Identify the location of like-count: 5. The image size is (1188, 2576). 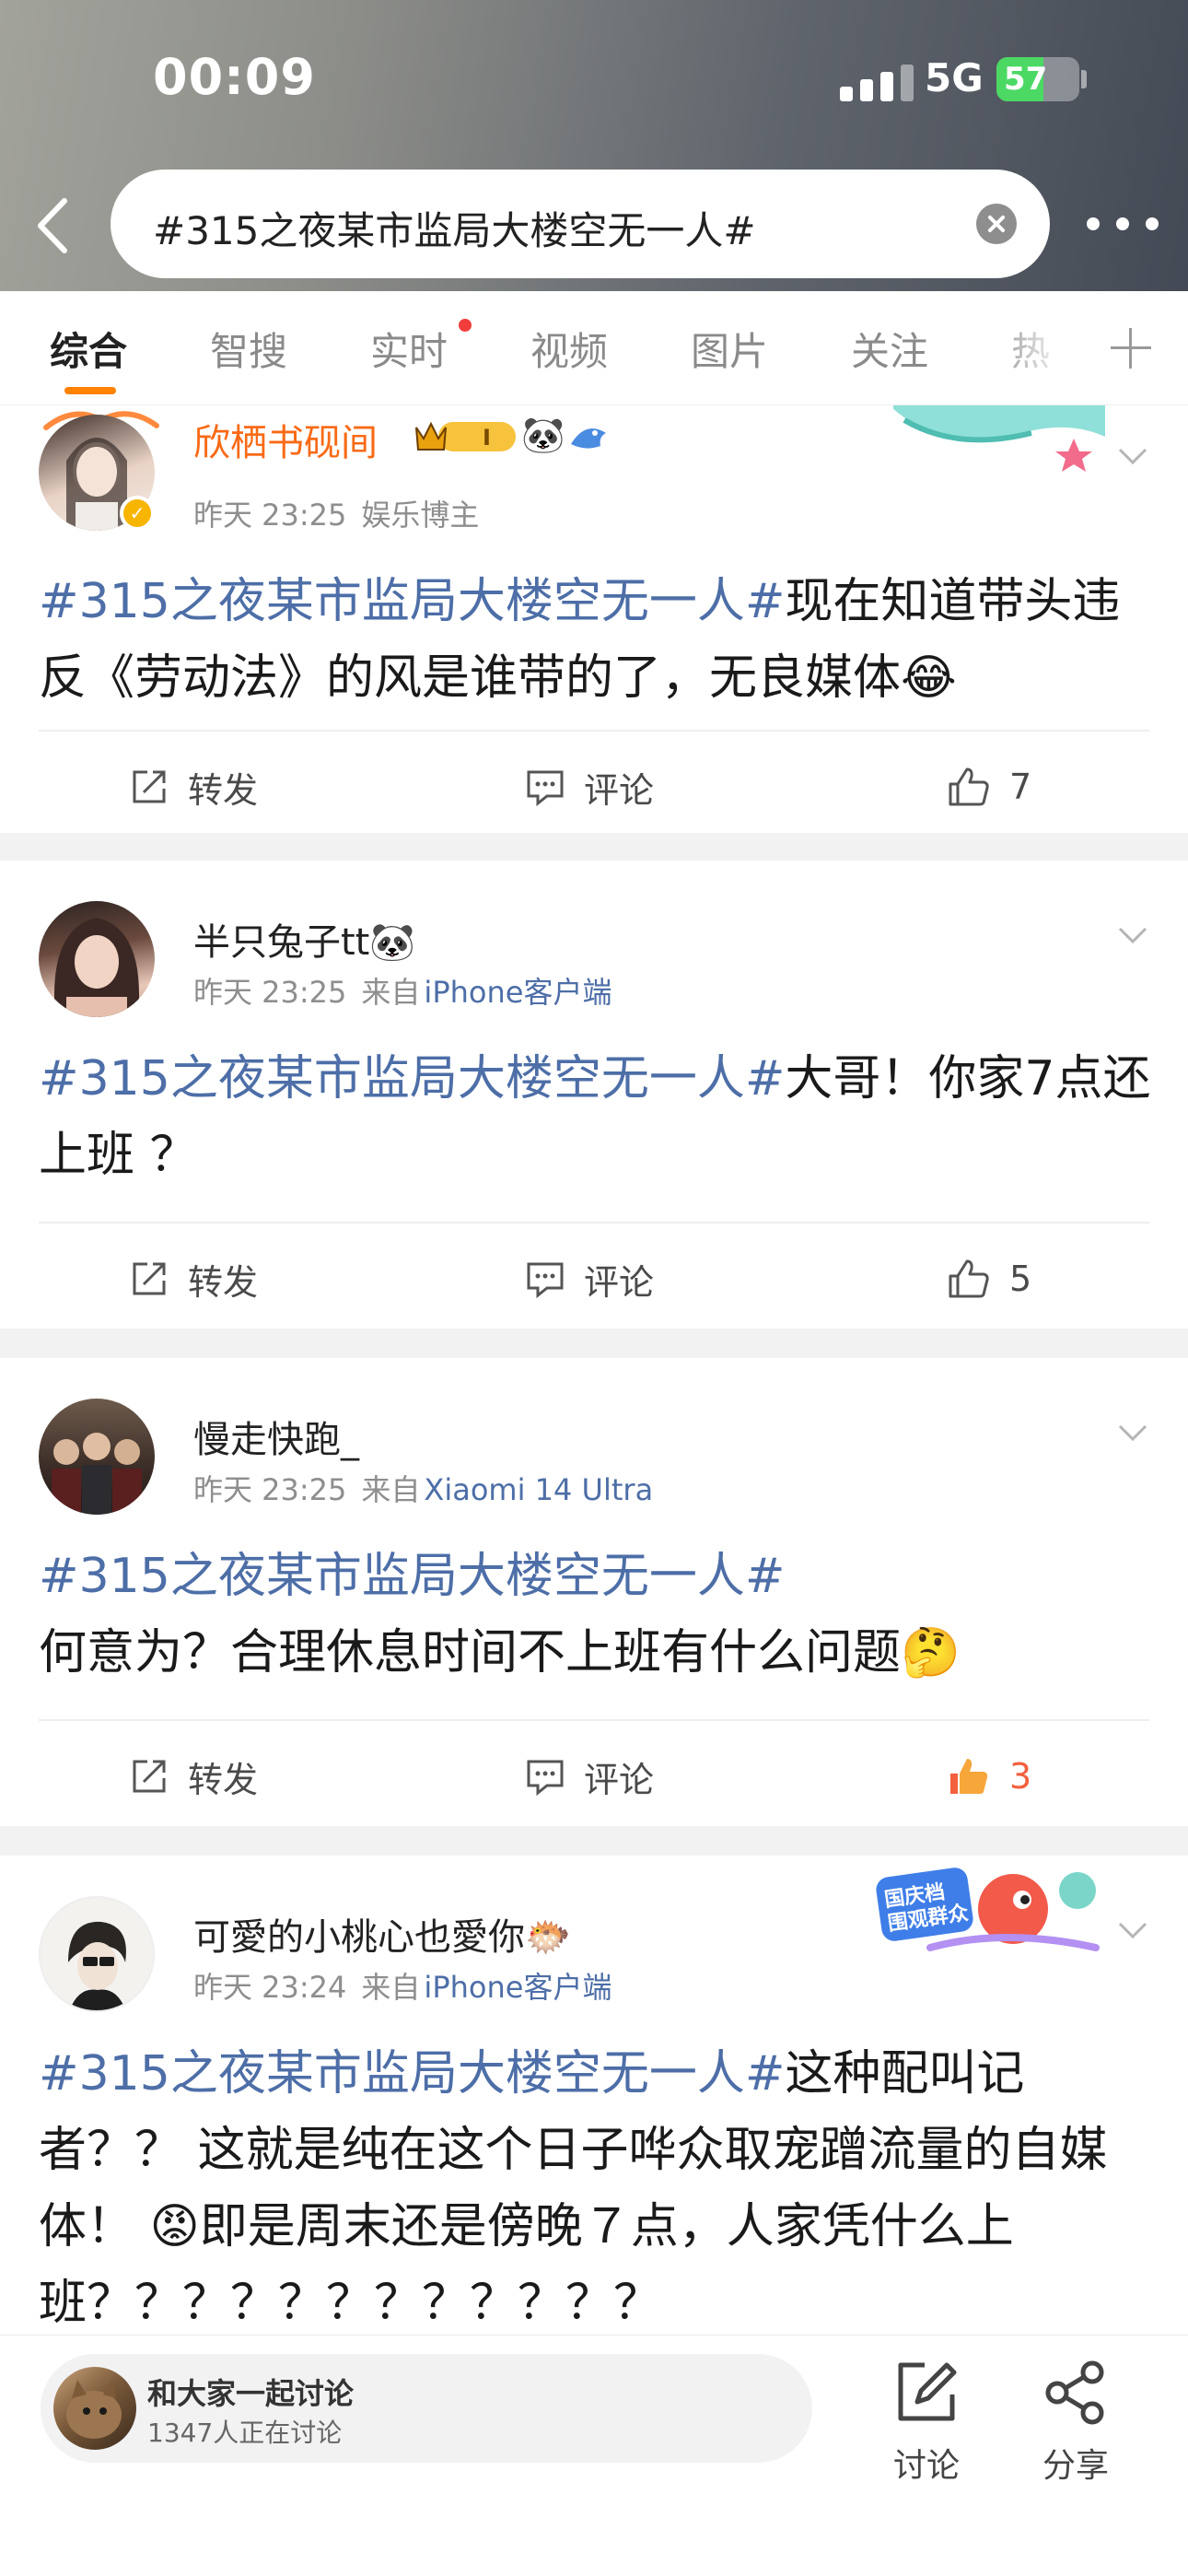
(1020, 1279).